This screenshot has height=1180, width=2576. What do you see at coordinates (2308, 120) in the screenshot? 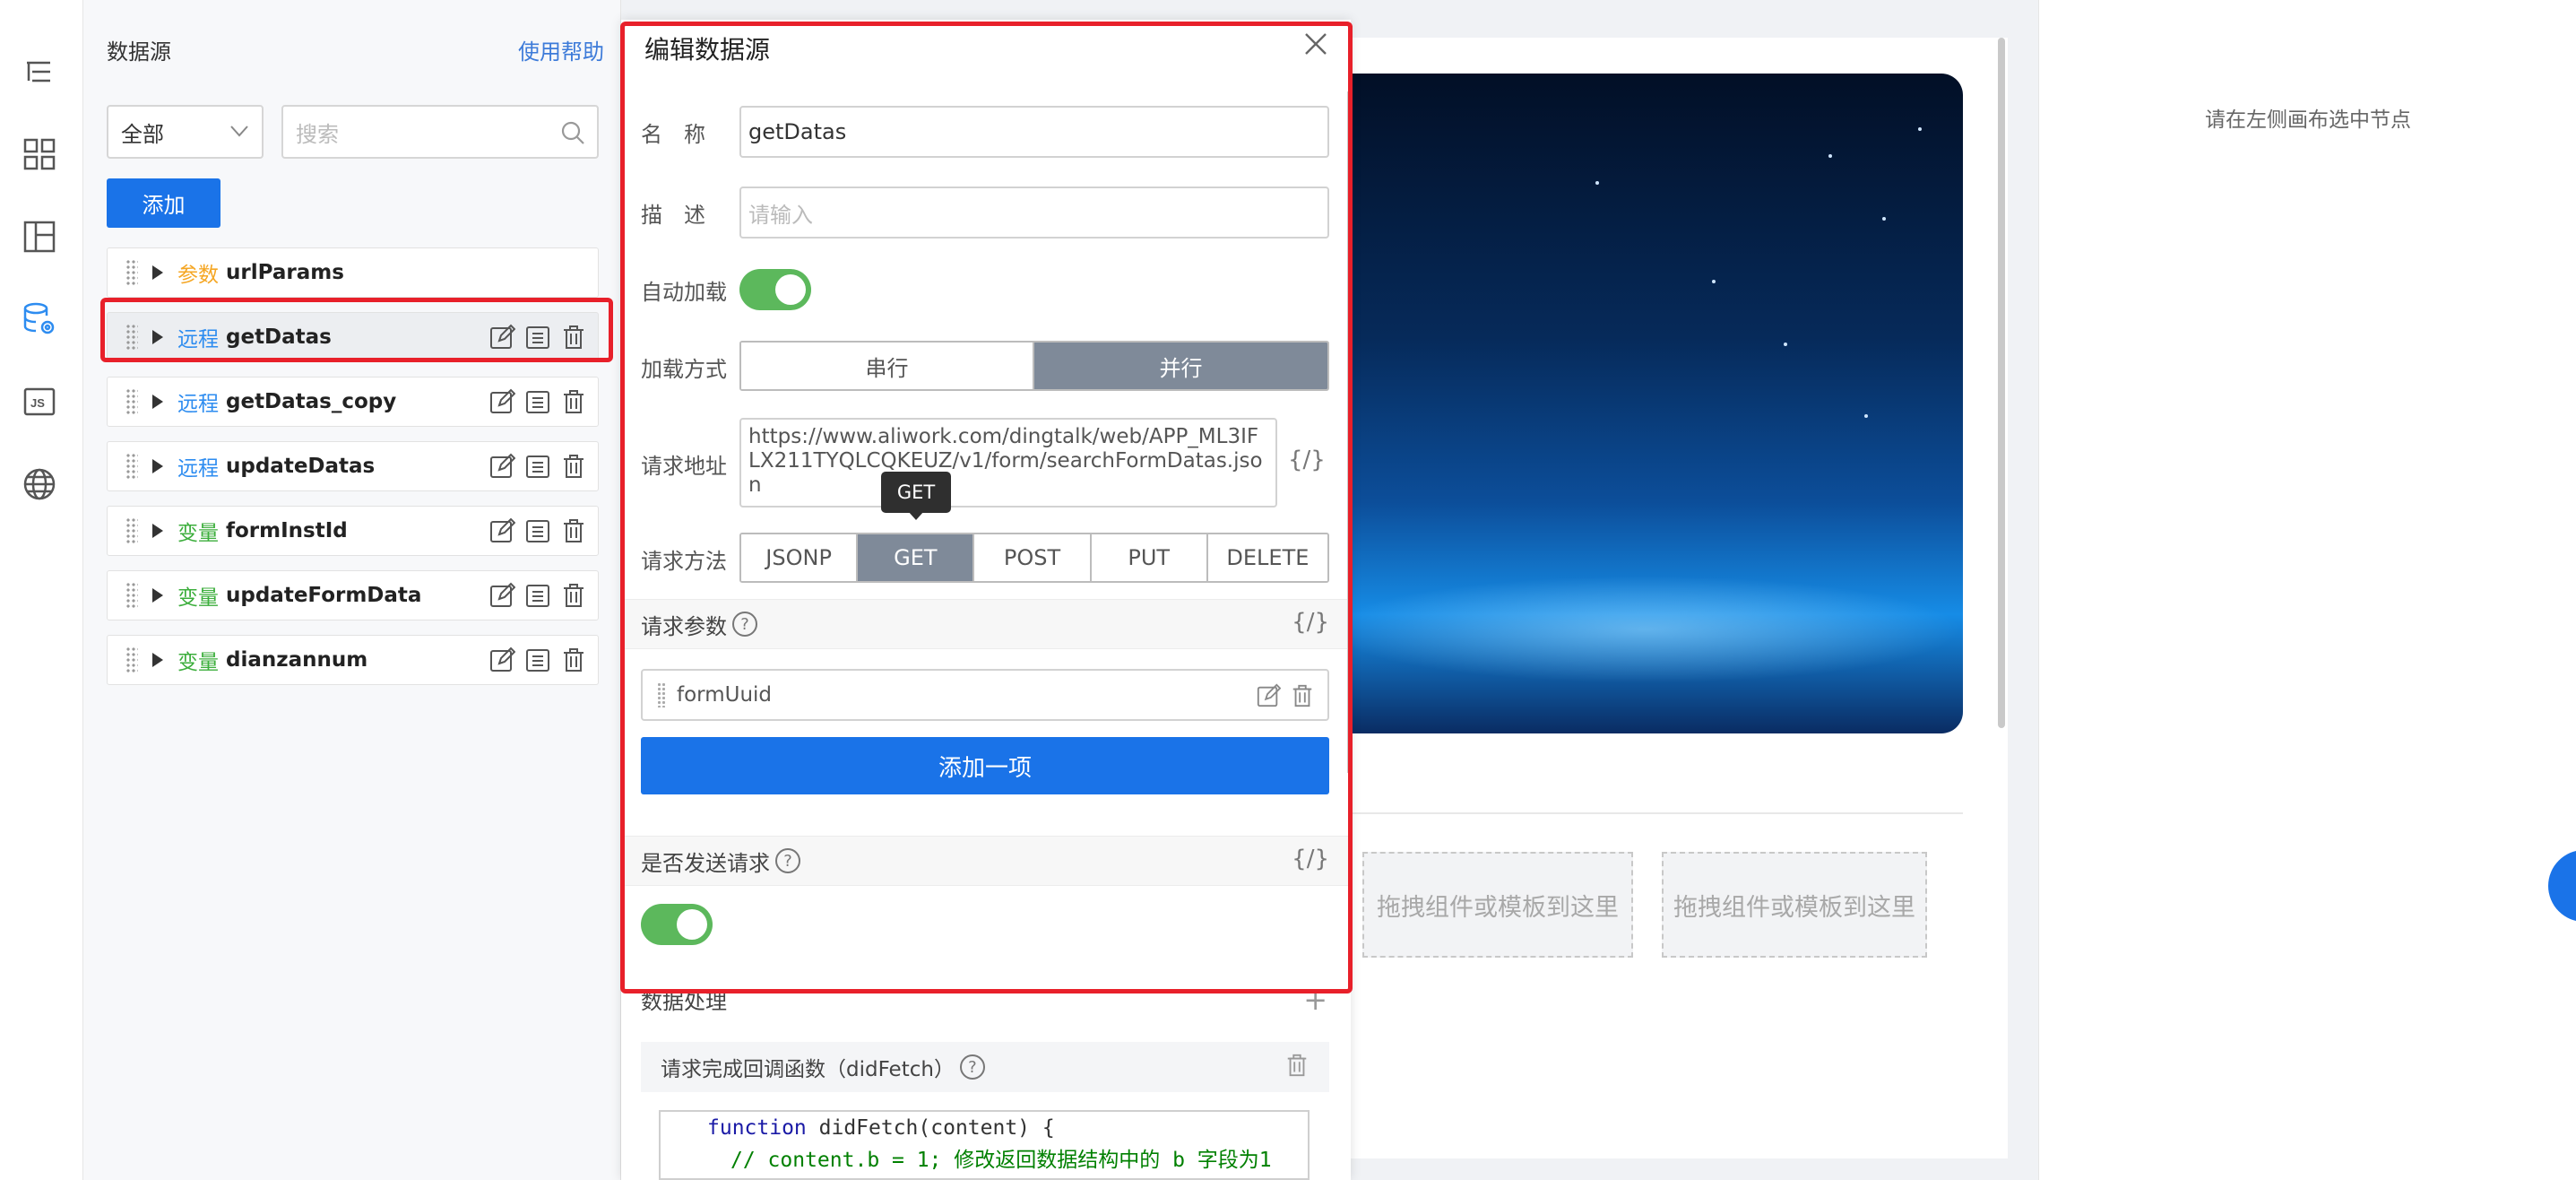
I see `empty-hint: 请在左侧画布选中节点` at bounding box center [2308, 120].